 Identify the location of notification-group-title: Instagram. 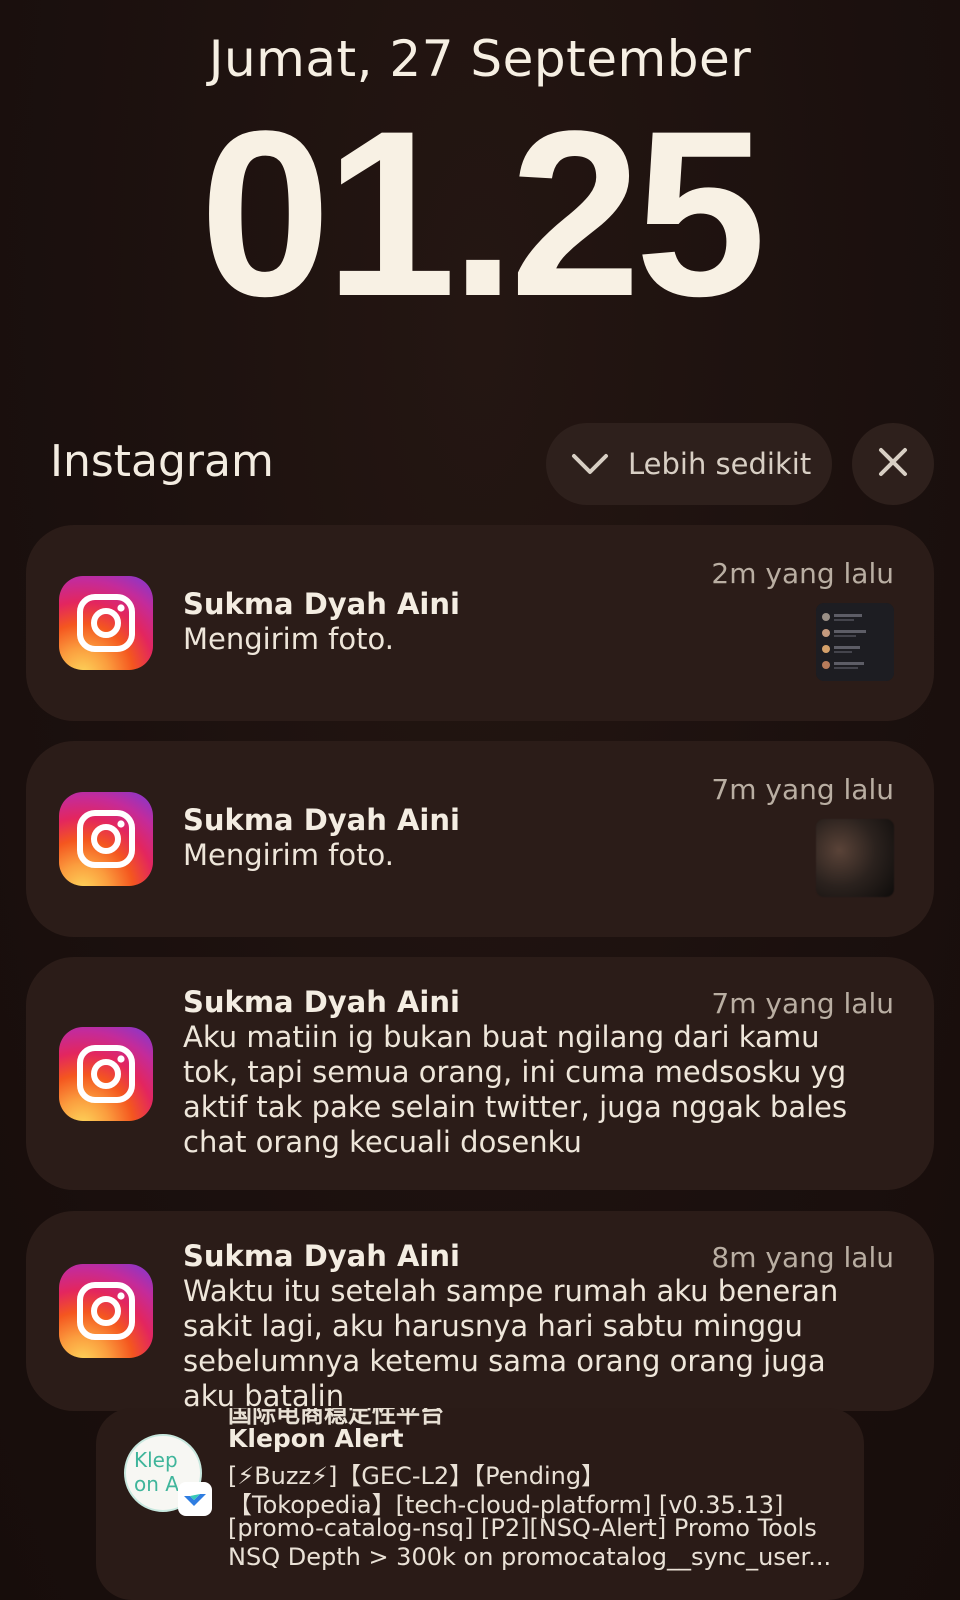
(162, 461).